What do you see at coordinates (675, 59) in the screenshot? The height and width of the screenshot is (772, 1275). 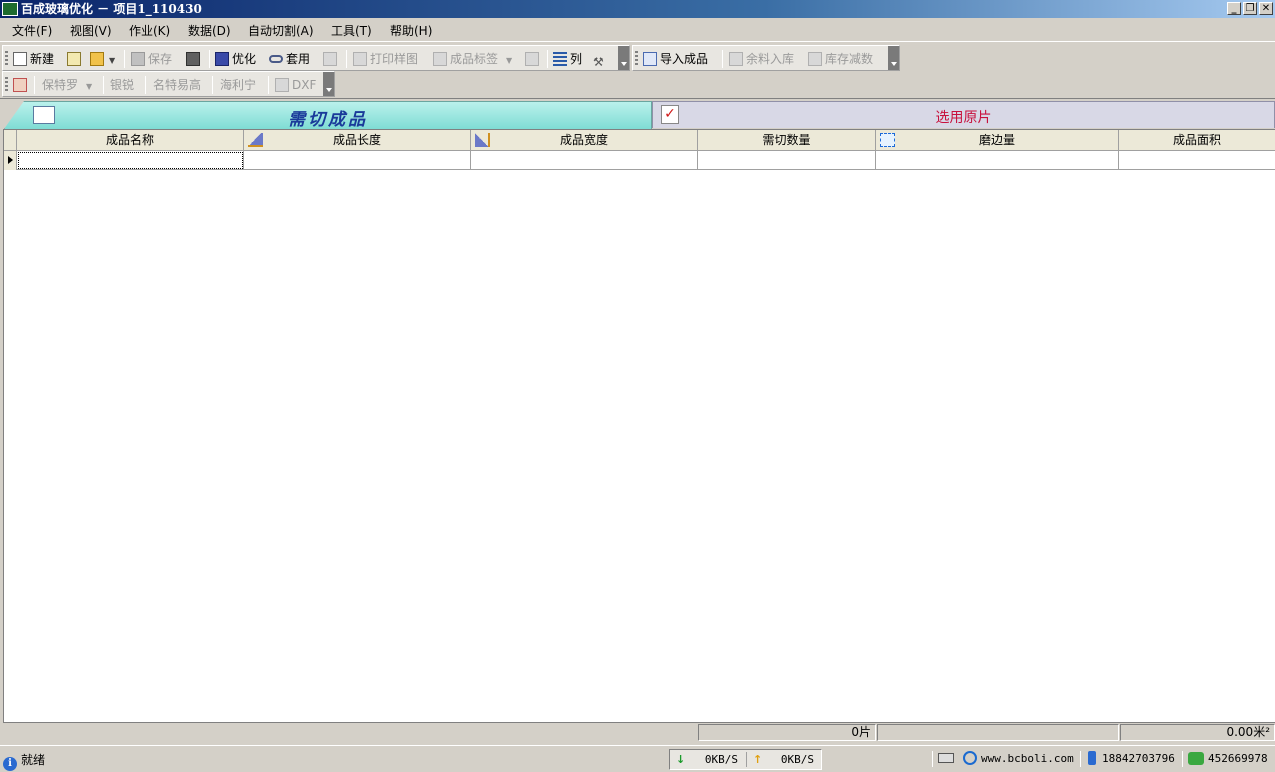 I see `import-products-button: 导入成品` at bounding box center [675, 59].